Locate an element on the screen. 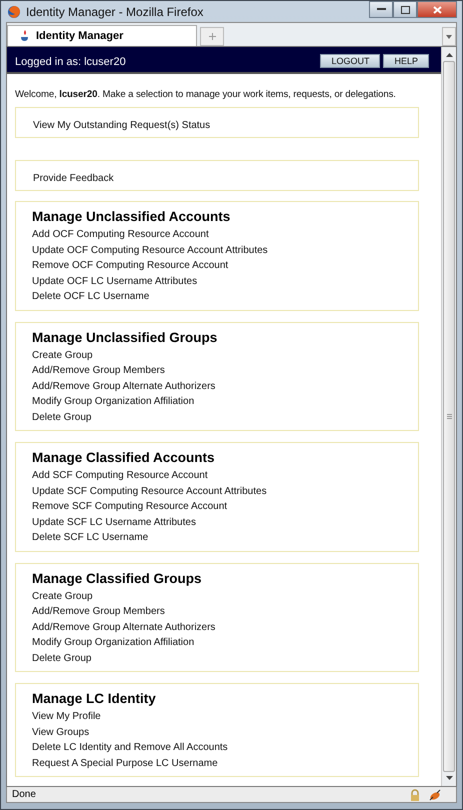  section-heading: Manage LC Identity is located at coordinates (94, 699).